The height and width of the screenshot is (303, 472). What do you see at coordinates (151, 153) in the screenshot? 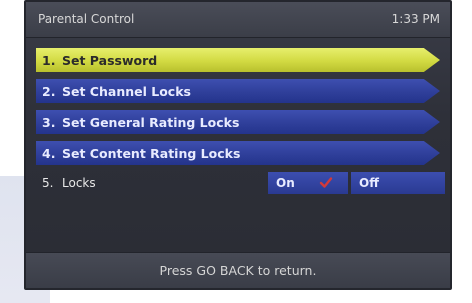
I see `menu-item-label: Set Content Rating Locks` at bounding box center [151, 153].